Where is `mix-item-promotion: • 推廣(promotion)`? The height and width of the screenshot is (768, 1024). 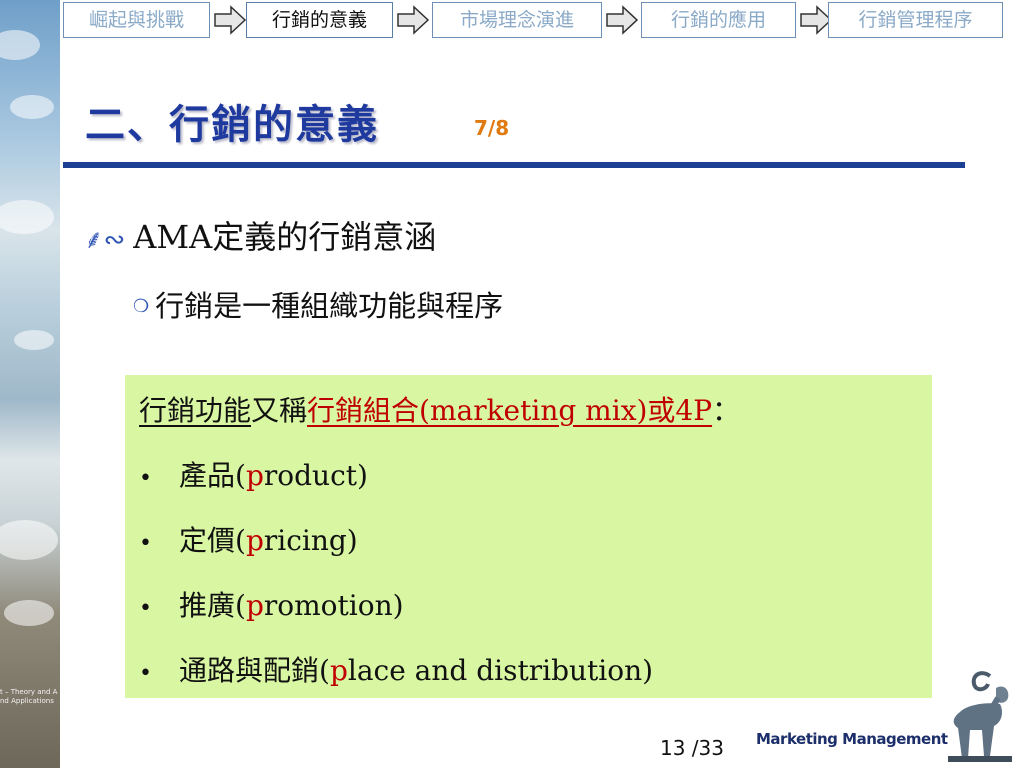 mix-item-promotion: • 推廣(promotion) is located at coordinates (535, 607).